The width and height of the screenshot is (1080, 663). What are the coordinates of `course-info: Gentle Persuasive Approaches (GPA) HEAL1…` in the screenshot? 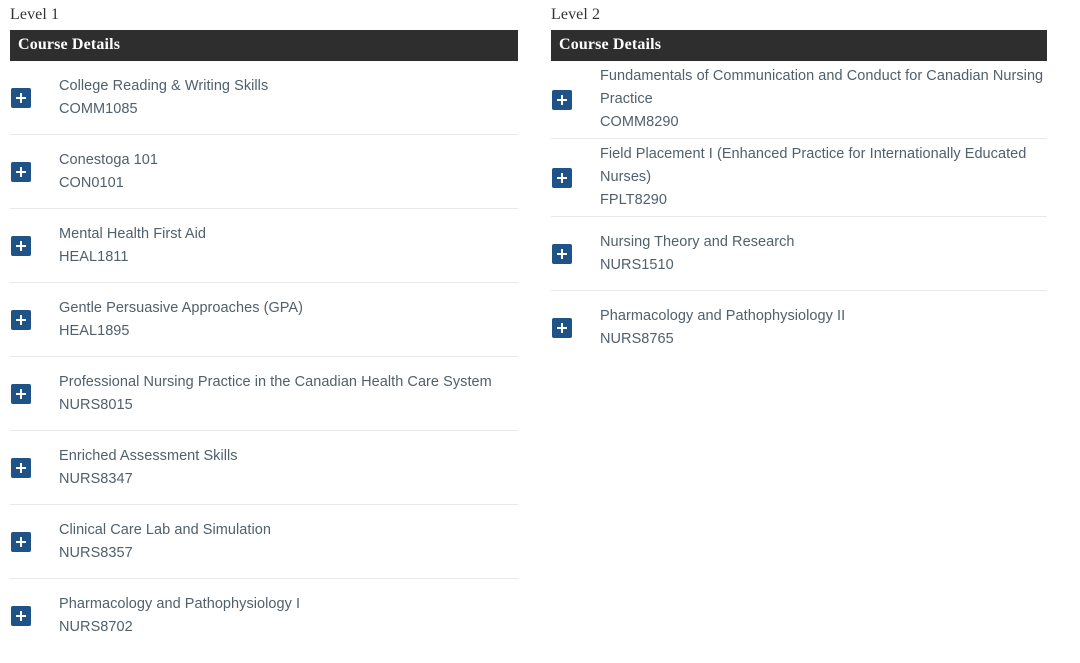 It's located at (288, 320).